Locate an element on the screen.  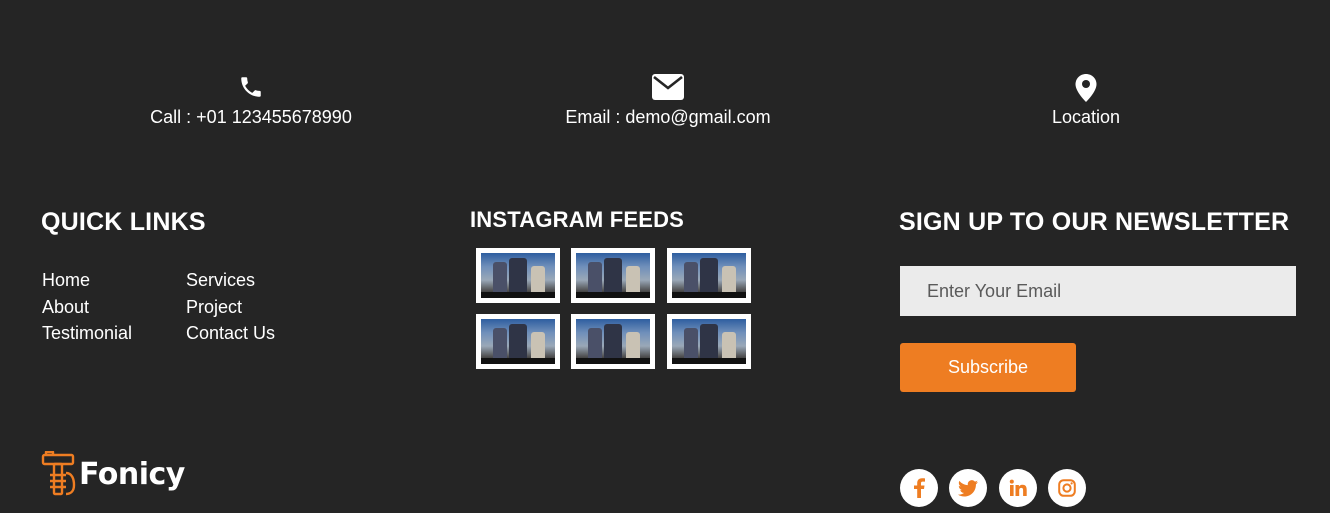
link-contact-us: Contact Us is located at coordinates (230, 333).